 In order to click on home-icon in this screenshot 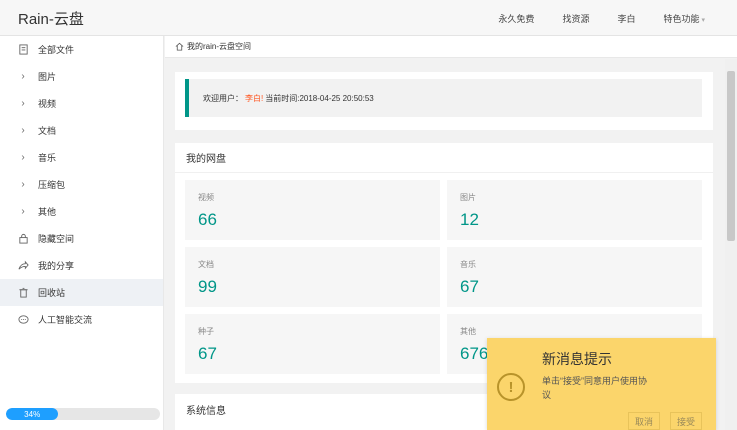, I will do `click(179, 46)`.